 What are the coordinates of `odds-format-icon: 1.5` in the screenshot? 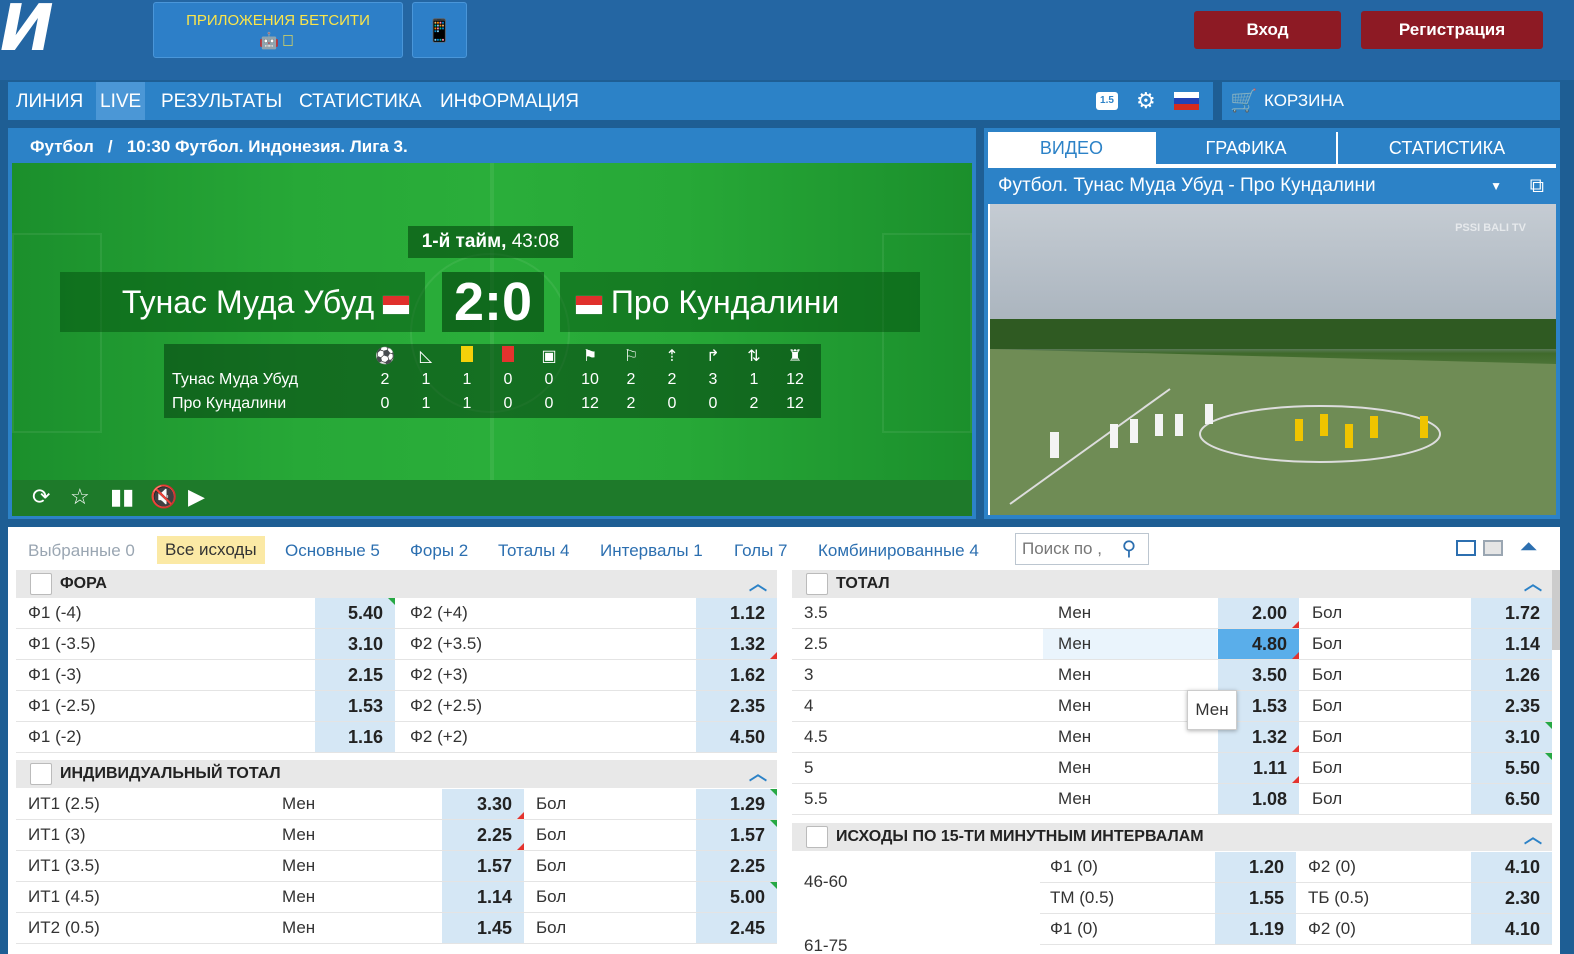 It's located at (1107, 101).